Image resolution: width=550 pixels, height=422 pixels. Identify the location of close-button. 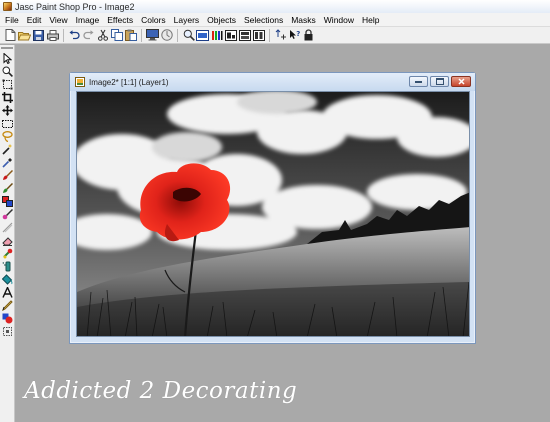
(461, 81).